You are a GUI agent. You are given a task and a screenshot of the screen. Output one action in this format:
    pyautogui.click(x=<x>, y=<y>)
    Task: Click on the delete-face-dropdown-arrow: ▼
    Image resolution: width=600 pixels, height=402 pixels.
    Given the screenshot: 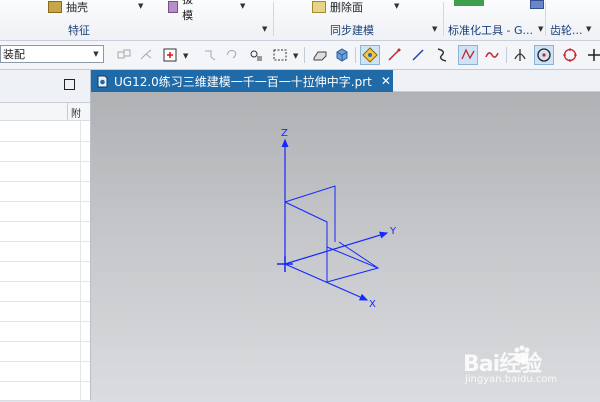 What is the action you would take?
    pyautogui.click(x=396, y=6)
    